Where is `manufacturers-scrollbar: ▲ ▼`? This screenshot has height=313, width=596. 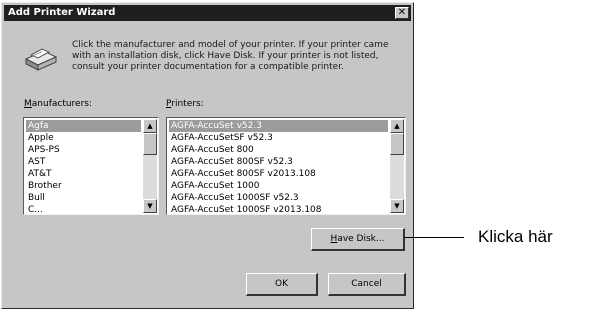
manufacturers-scrollbar: ▲ ▼ is located at coordinates (150, 166).